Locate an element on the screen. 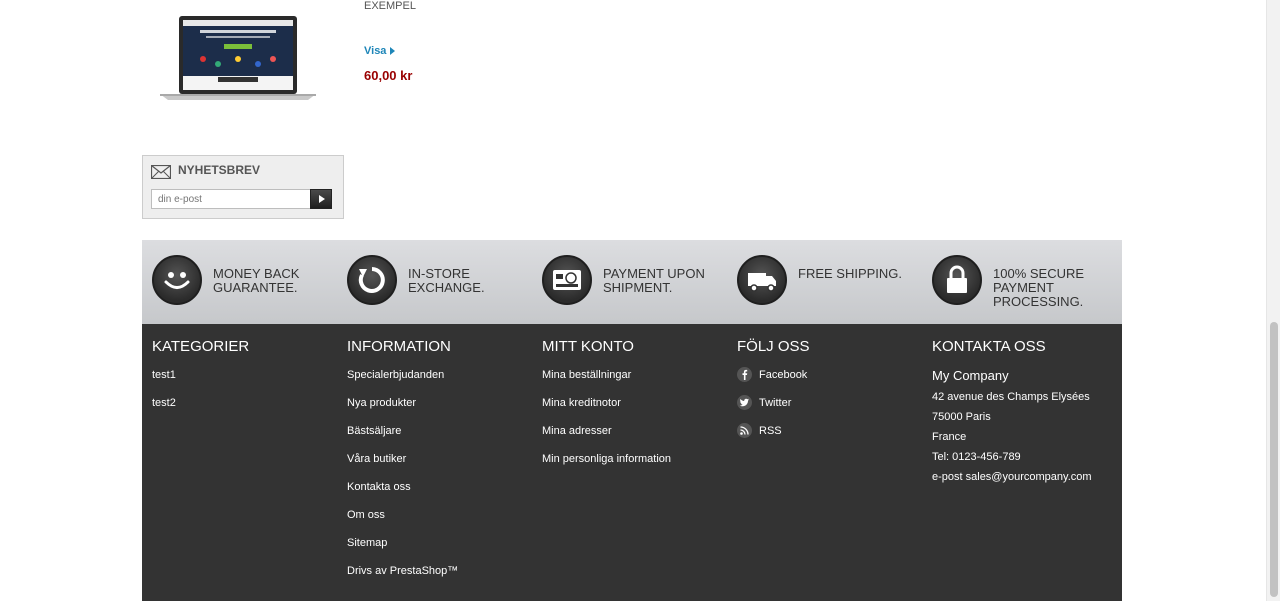 The width and height of the screenshot is (1280, 601). footer-info-link: Om oss is located at coordinates (366, 515).